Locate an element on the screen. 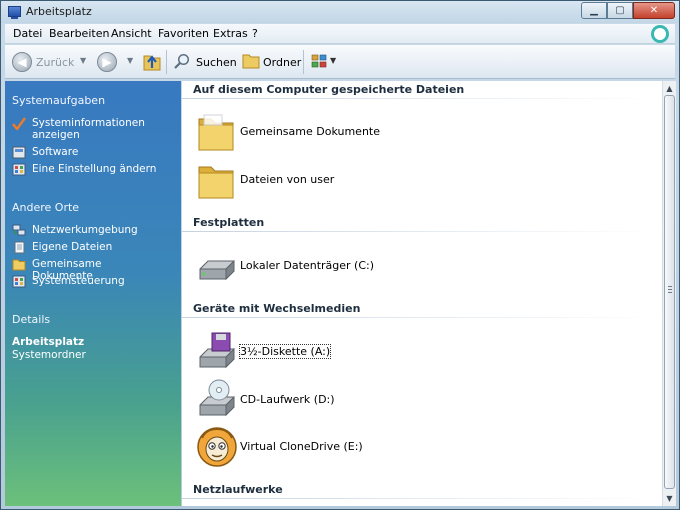  scroll-down-arrow-icon: ▼ is located at coordinates (669, 498).